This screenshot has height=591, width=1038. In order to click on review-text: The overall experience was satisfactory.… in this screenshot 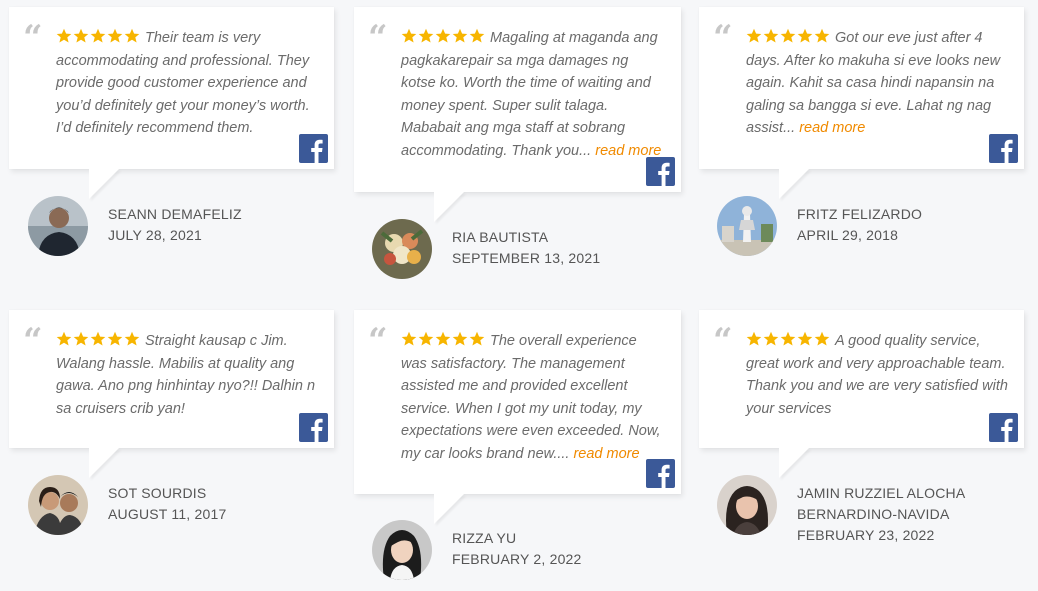, I will do `click(531, 397)`.